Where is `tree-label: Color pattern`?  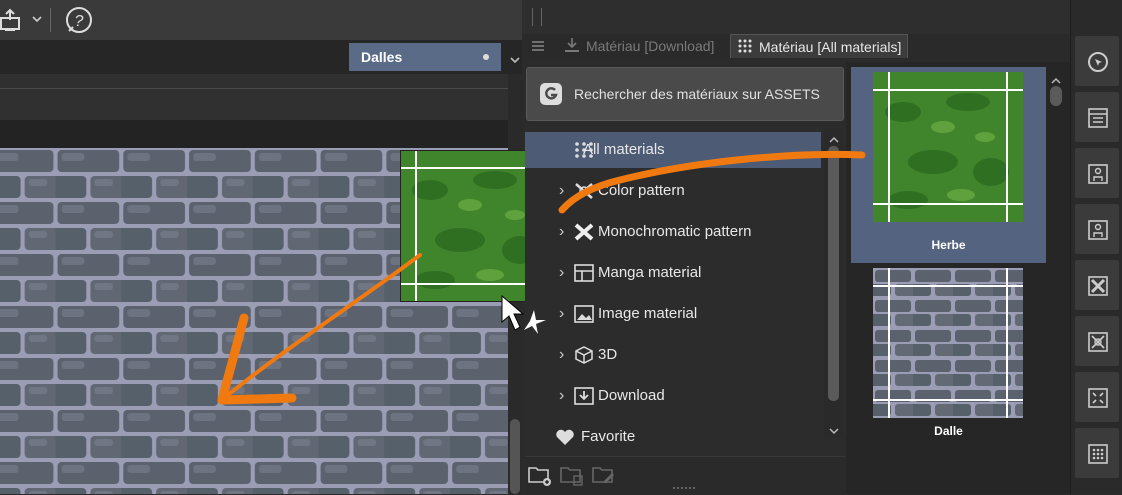
tree-label: Color pattern is located at coordinates (641, 190).